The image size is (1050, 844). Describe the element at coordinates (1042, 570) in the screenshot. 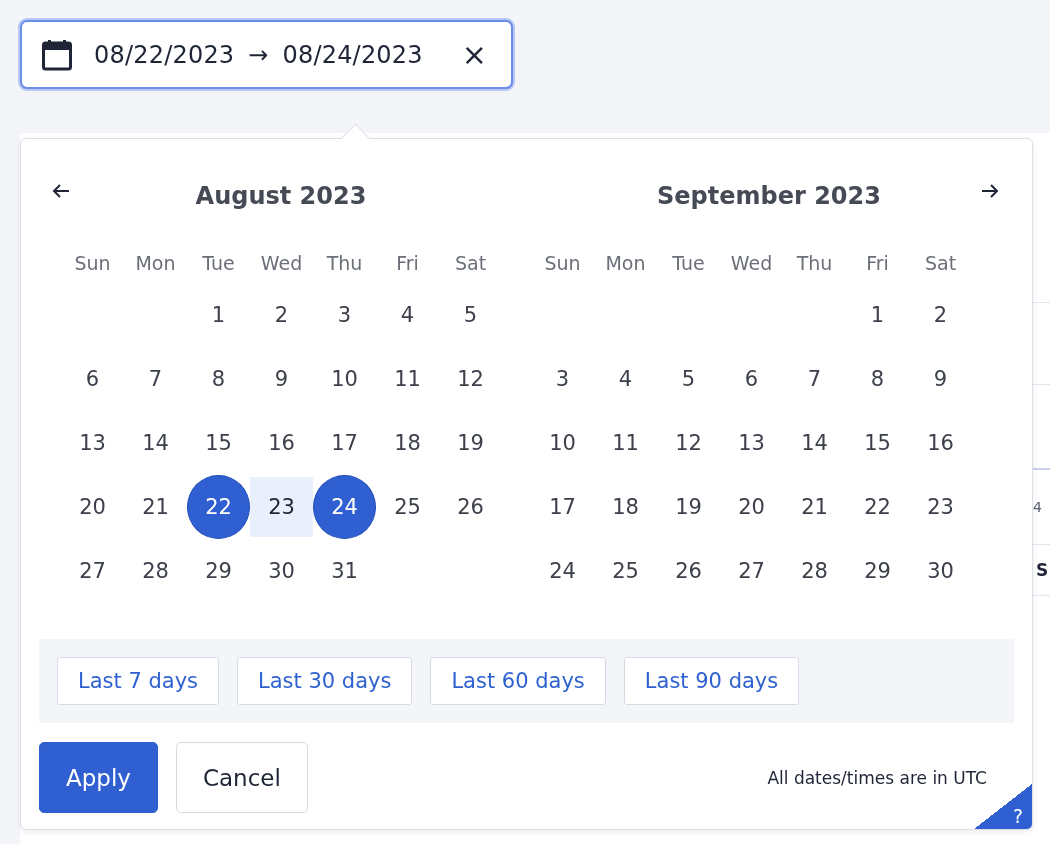

I see `table-text: S` at that location.